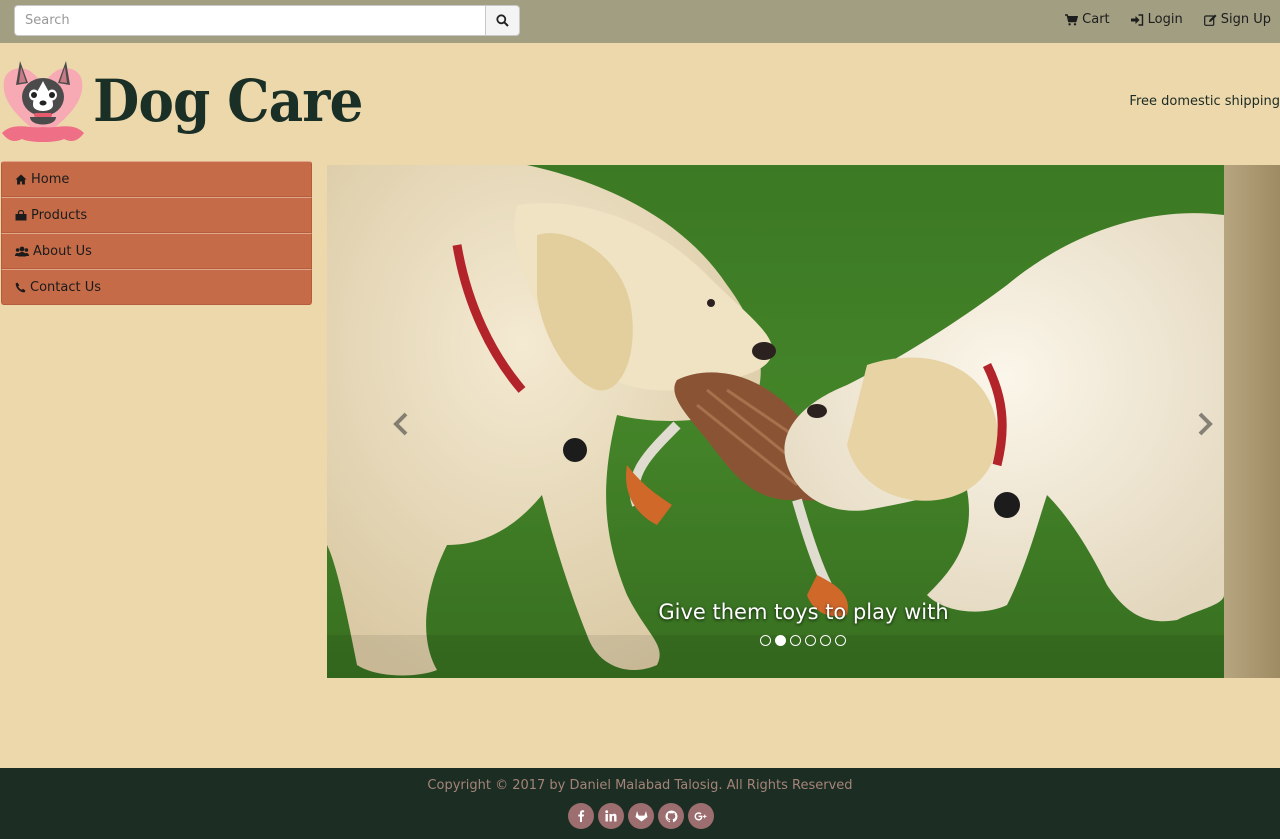  What do you see at coordinates (803, 612) in the screenshot?
I see `carousel-caption: Give them toys to play with` at bounding box center [803, 612].